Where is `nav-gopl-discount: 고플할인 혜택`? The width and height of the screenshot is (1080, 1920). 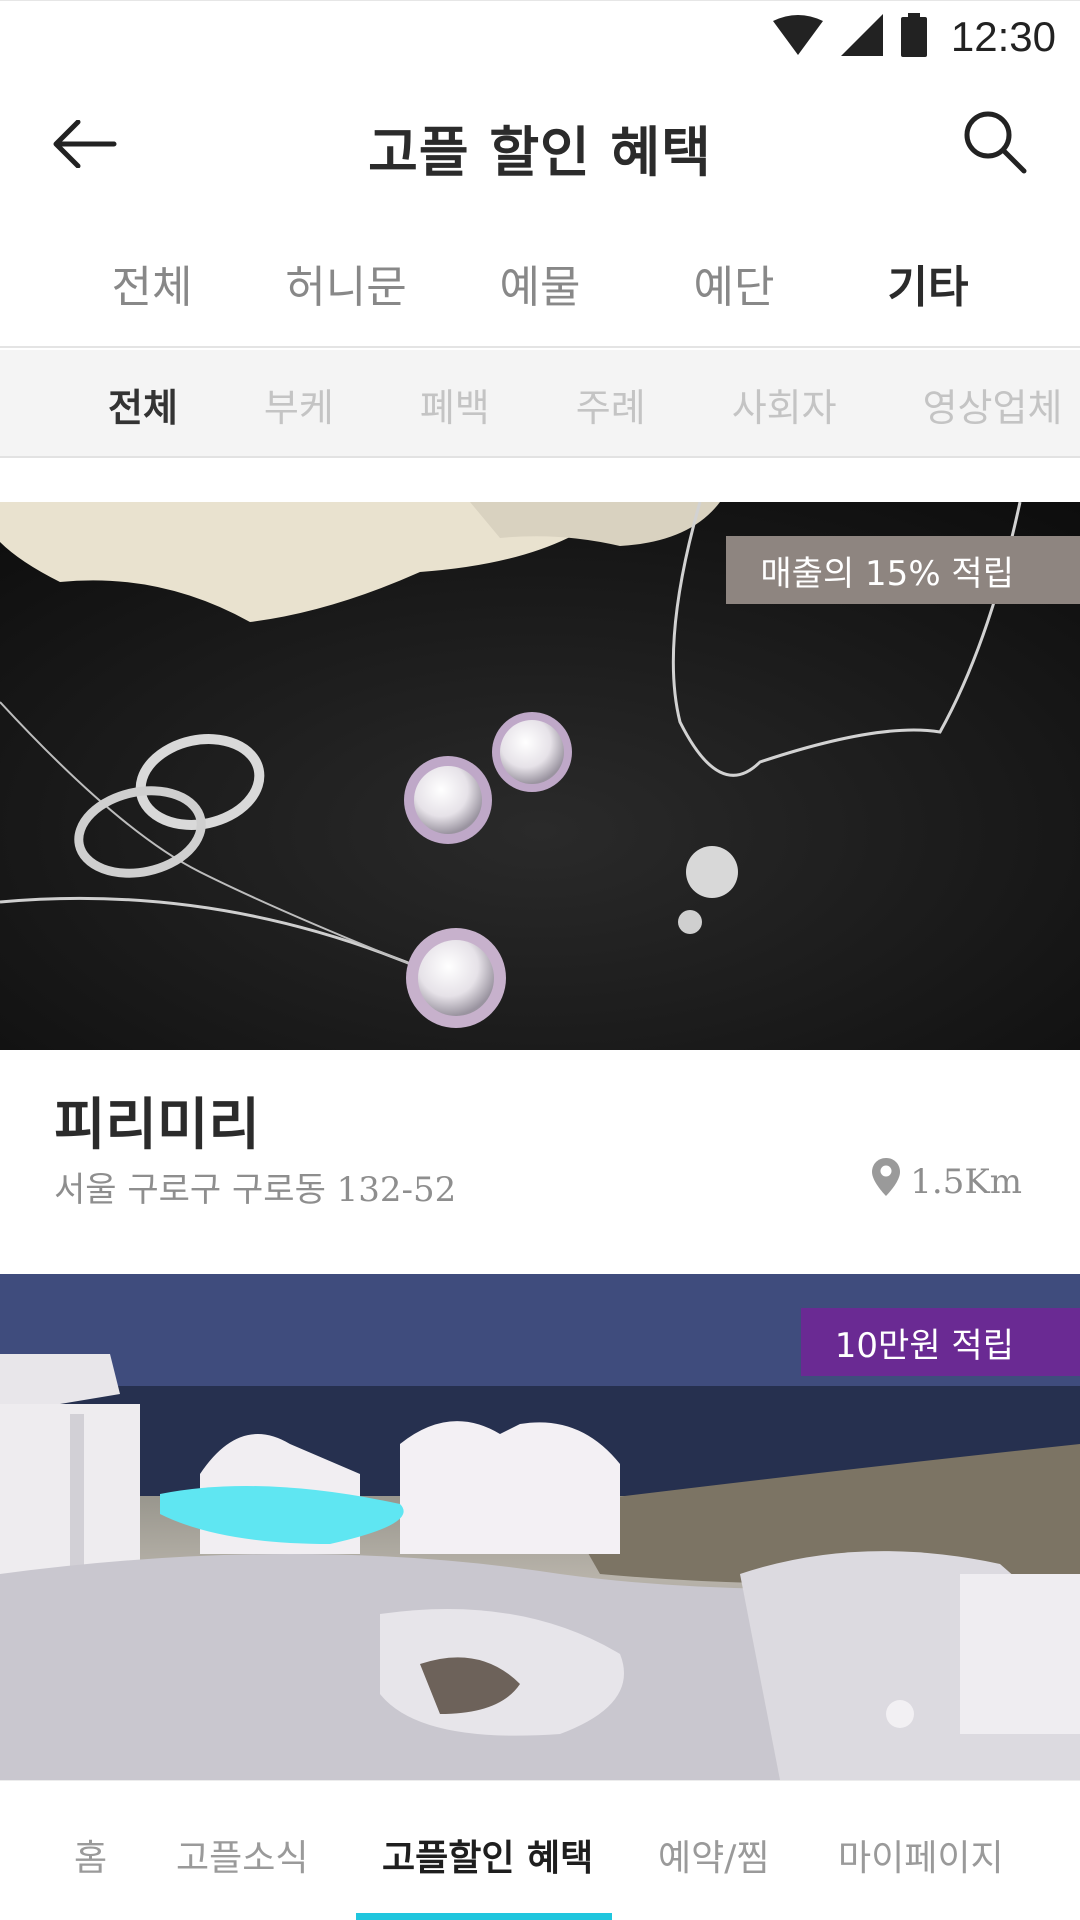 nav-gopl-discount: 고플할인 혜택 is located at coordinates (487, 1855).